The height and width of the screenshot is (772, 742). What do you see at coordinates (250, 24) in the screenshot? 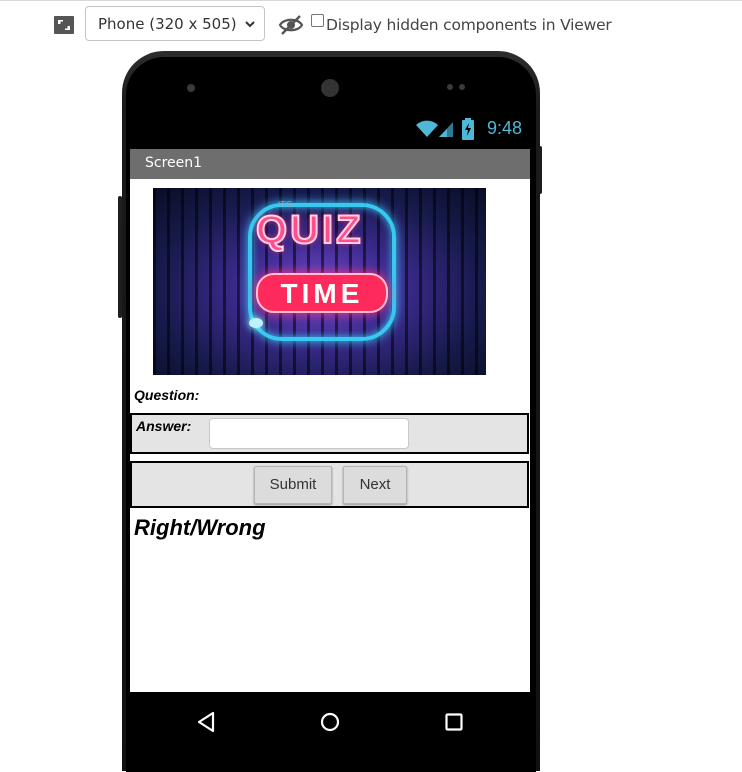
I see `chevron-down-icon` at bounding box center [250, 24].